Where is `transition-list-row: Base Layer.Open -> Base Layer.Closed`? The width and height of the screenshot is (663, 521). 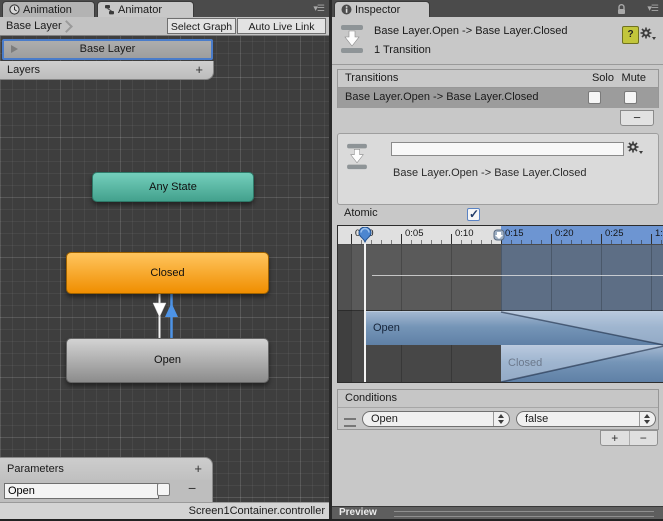
transition-list-row: Base Layer.Open -> Base Layer.Closed is located at coordinates (498, 98).